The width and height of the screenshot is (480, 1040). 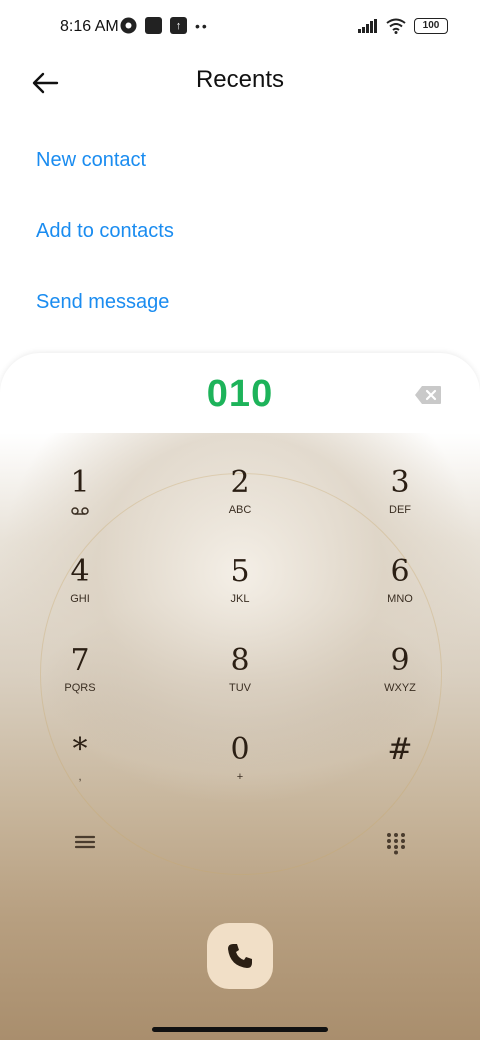 I want to click on key-digit: 0, so click(x=240, y=749).